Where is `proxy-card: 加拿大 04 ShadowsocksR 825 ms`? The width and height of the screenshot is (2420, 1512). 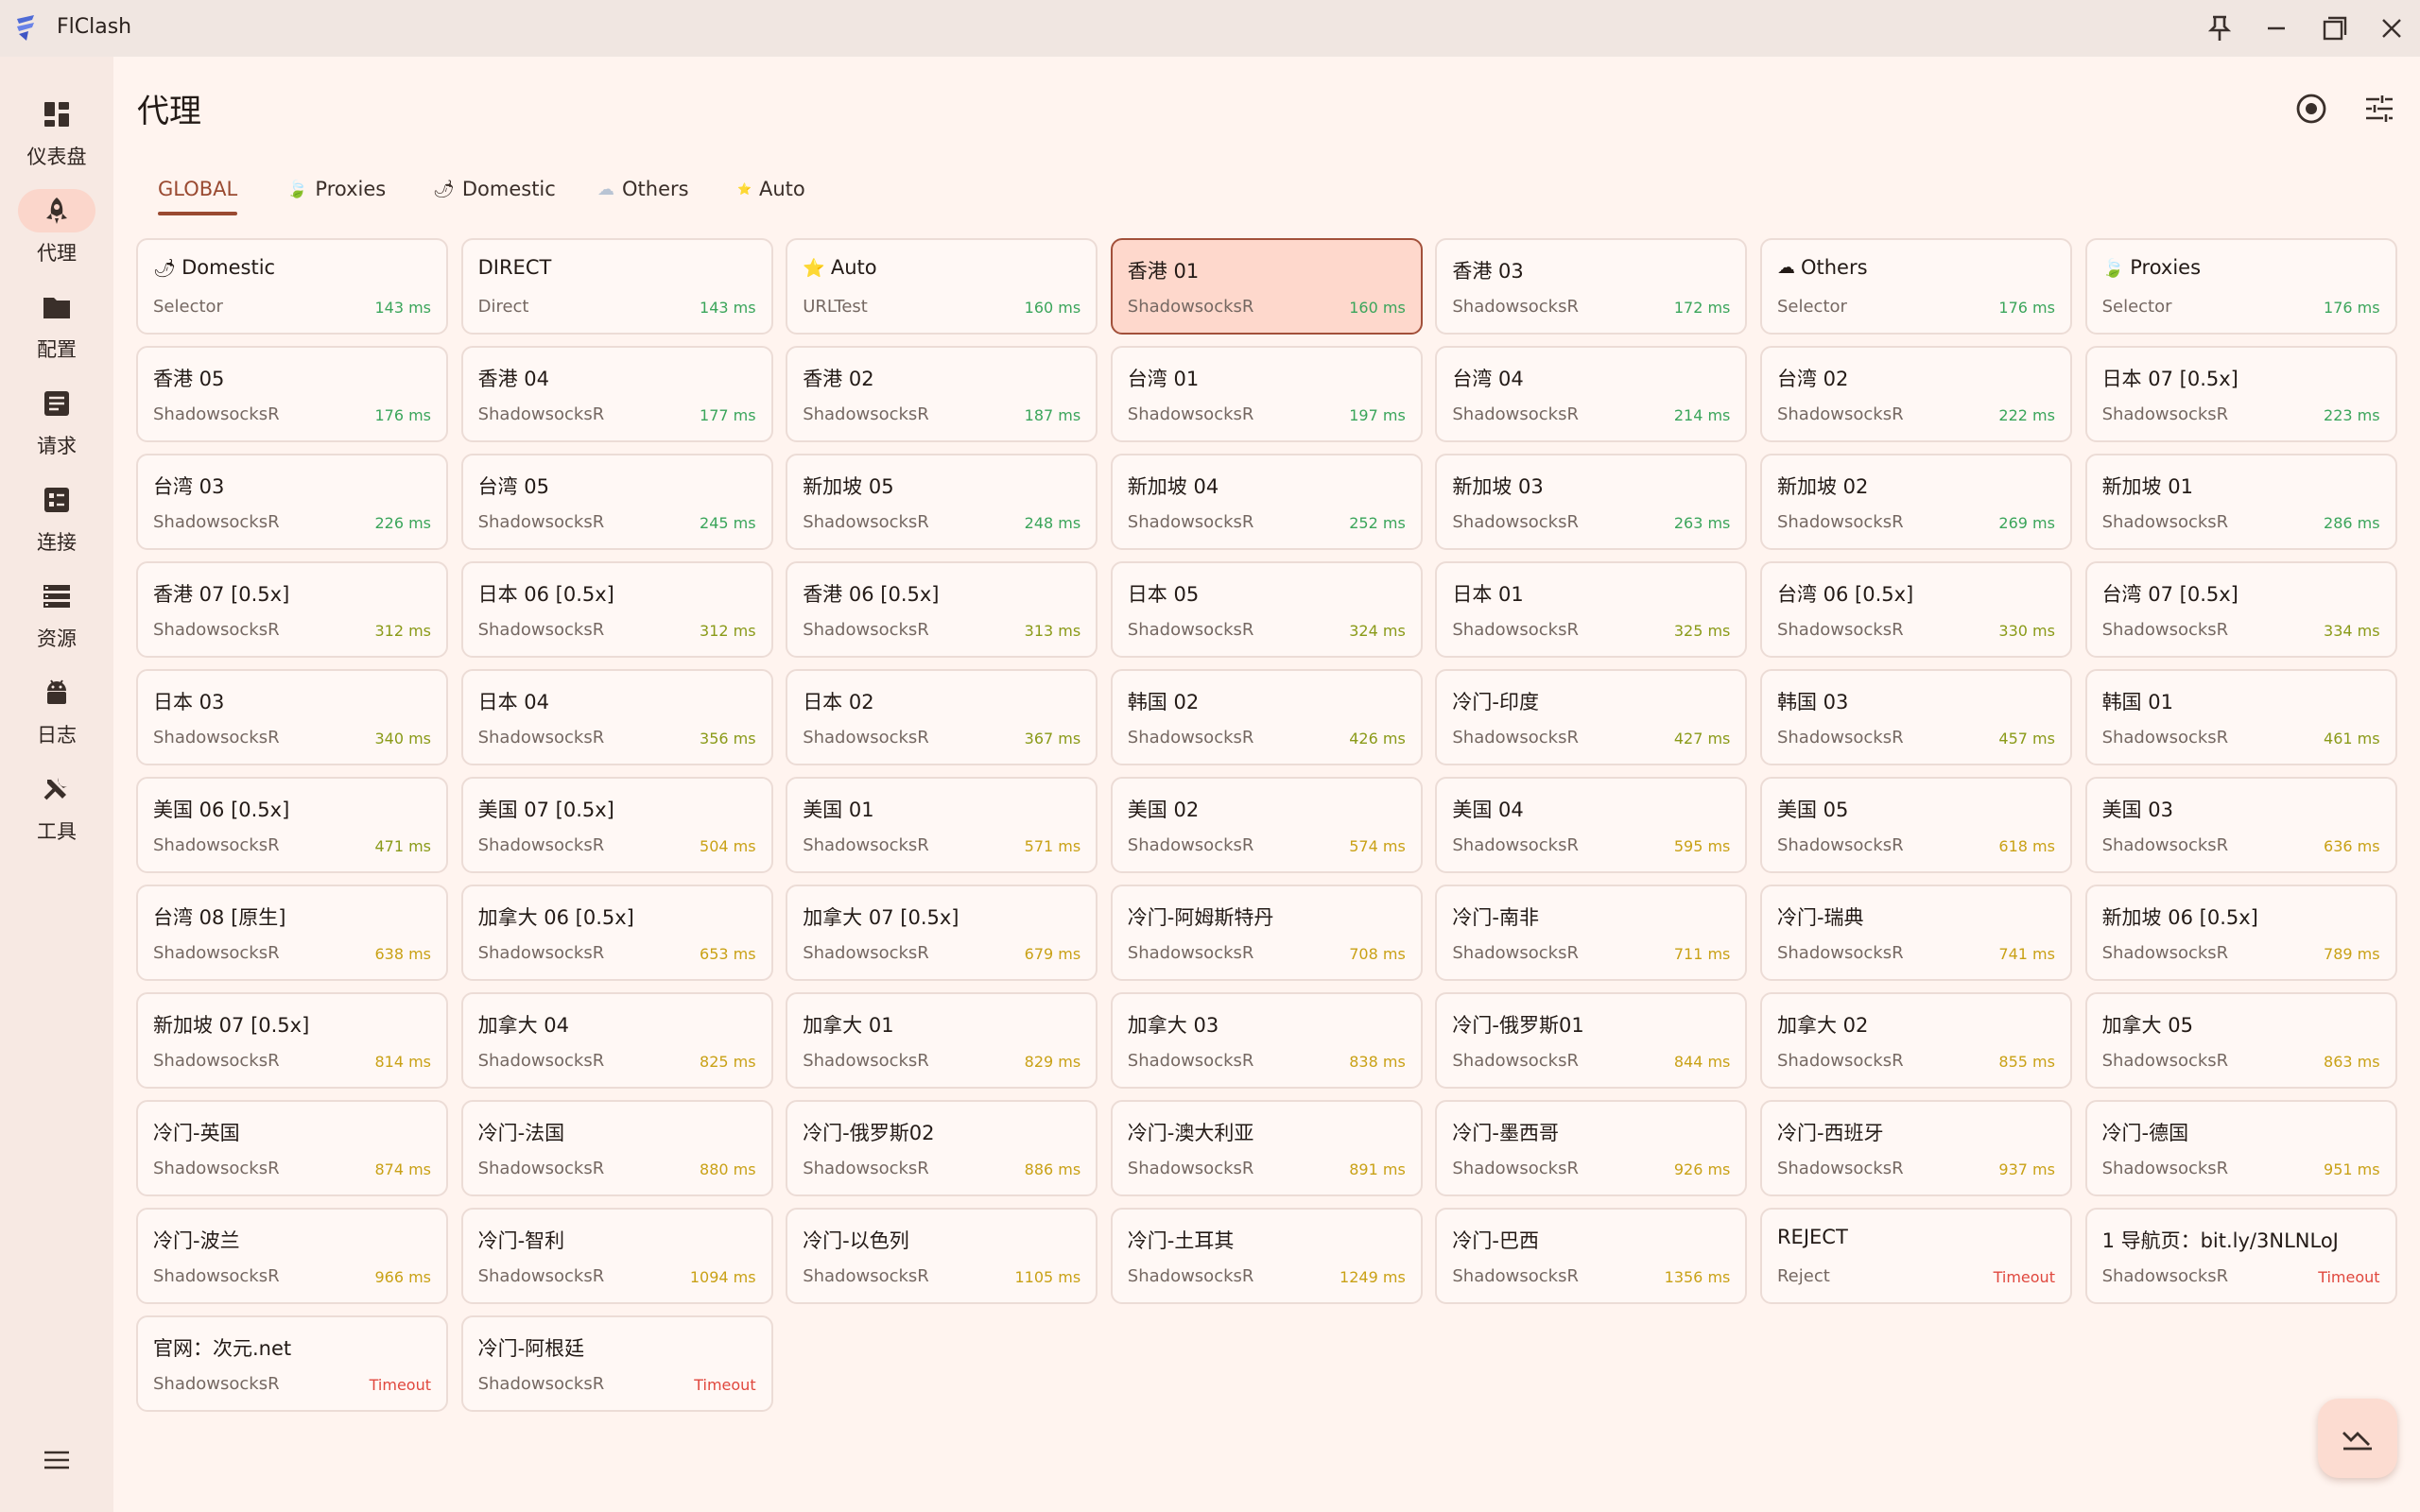
proxy-card: 加拿大 04 ShadowsocksR 825 ms is located at coordinates (616, 1040).